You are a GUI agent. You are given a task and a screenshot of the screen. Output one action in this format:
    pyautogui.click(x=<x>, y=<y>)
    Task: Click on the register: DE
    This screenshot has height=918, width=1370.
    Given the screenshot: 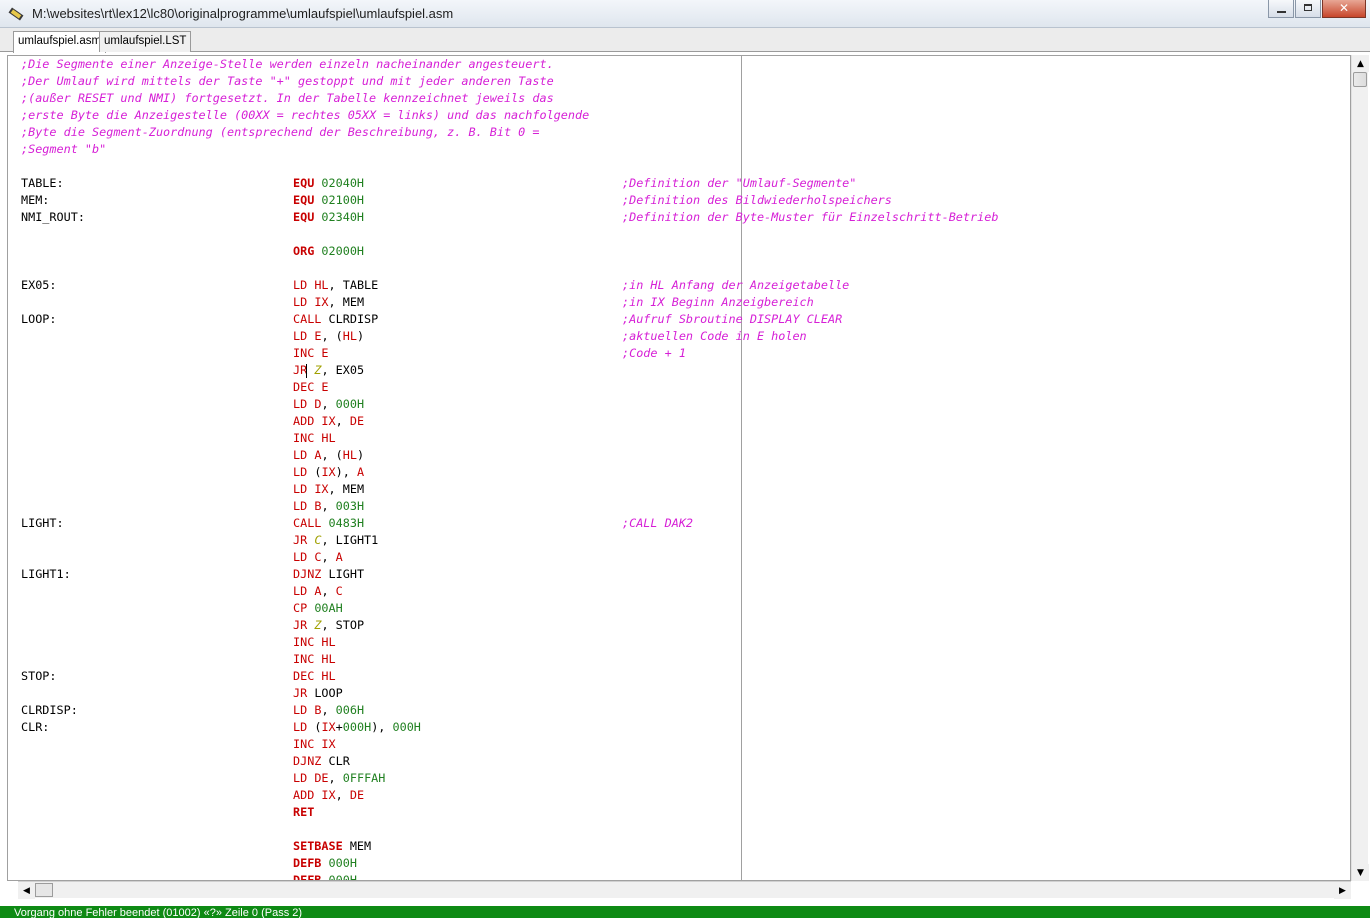 What is the action you would take?
    pyautogui.click(x=357, y=795)
    